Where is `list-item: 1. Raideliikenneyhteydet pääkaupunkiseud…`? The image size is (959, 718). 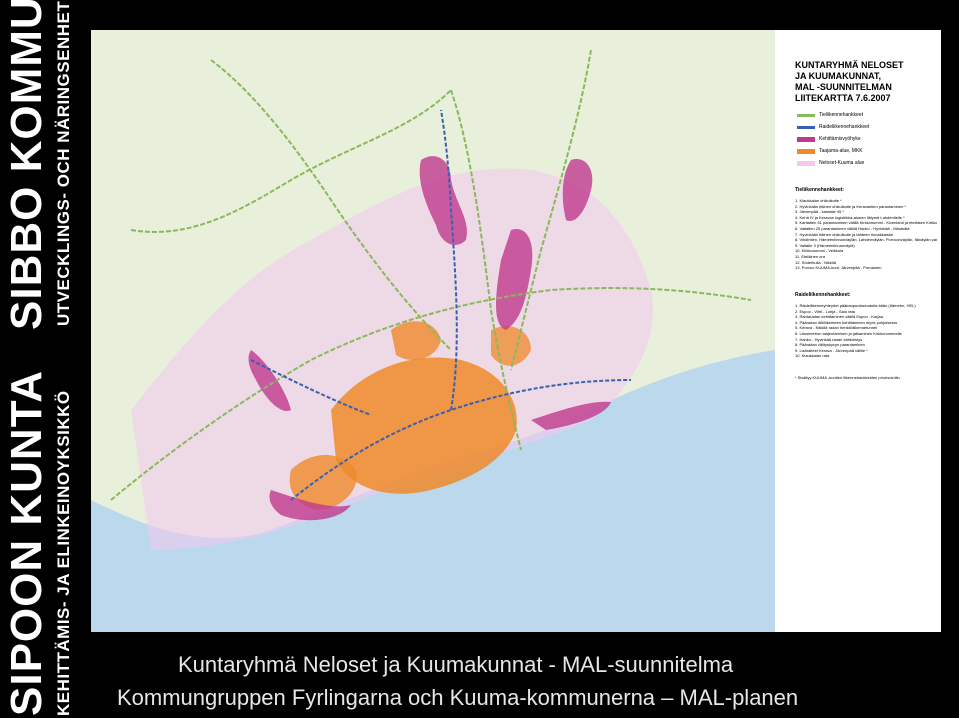 list-item: 1. Raideliikenneyhteydet pääkaupunkiseud… is located at coordinates (855, 305).